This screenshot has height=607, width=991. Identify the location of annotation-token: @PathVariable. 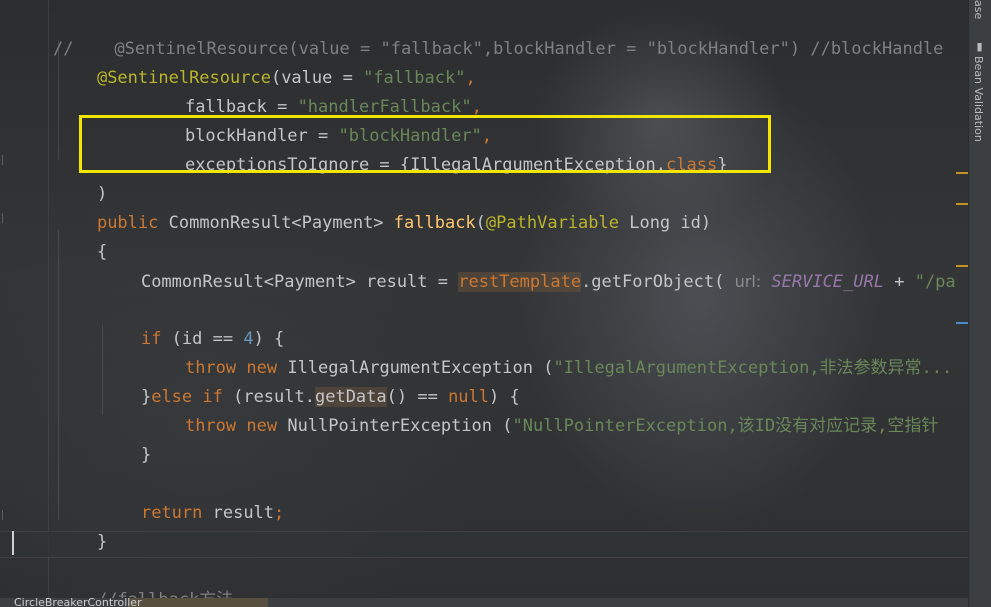
(552, 223).